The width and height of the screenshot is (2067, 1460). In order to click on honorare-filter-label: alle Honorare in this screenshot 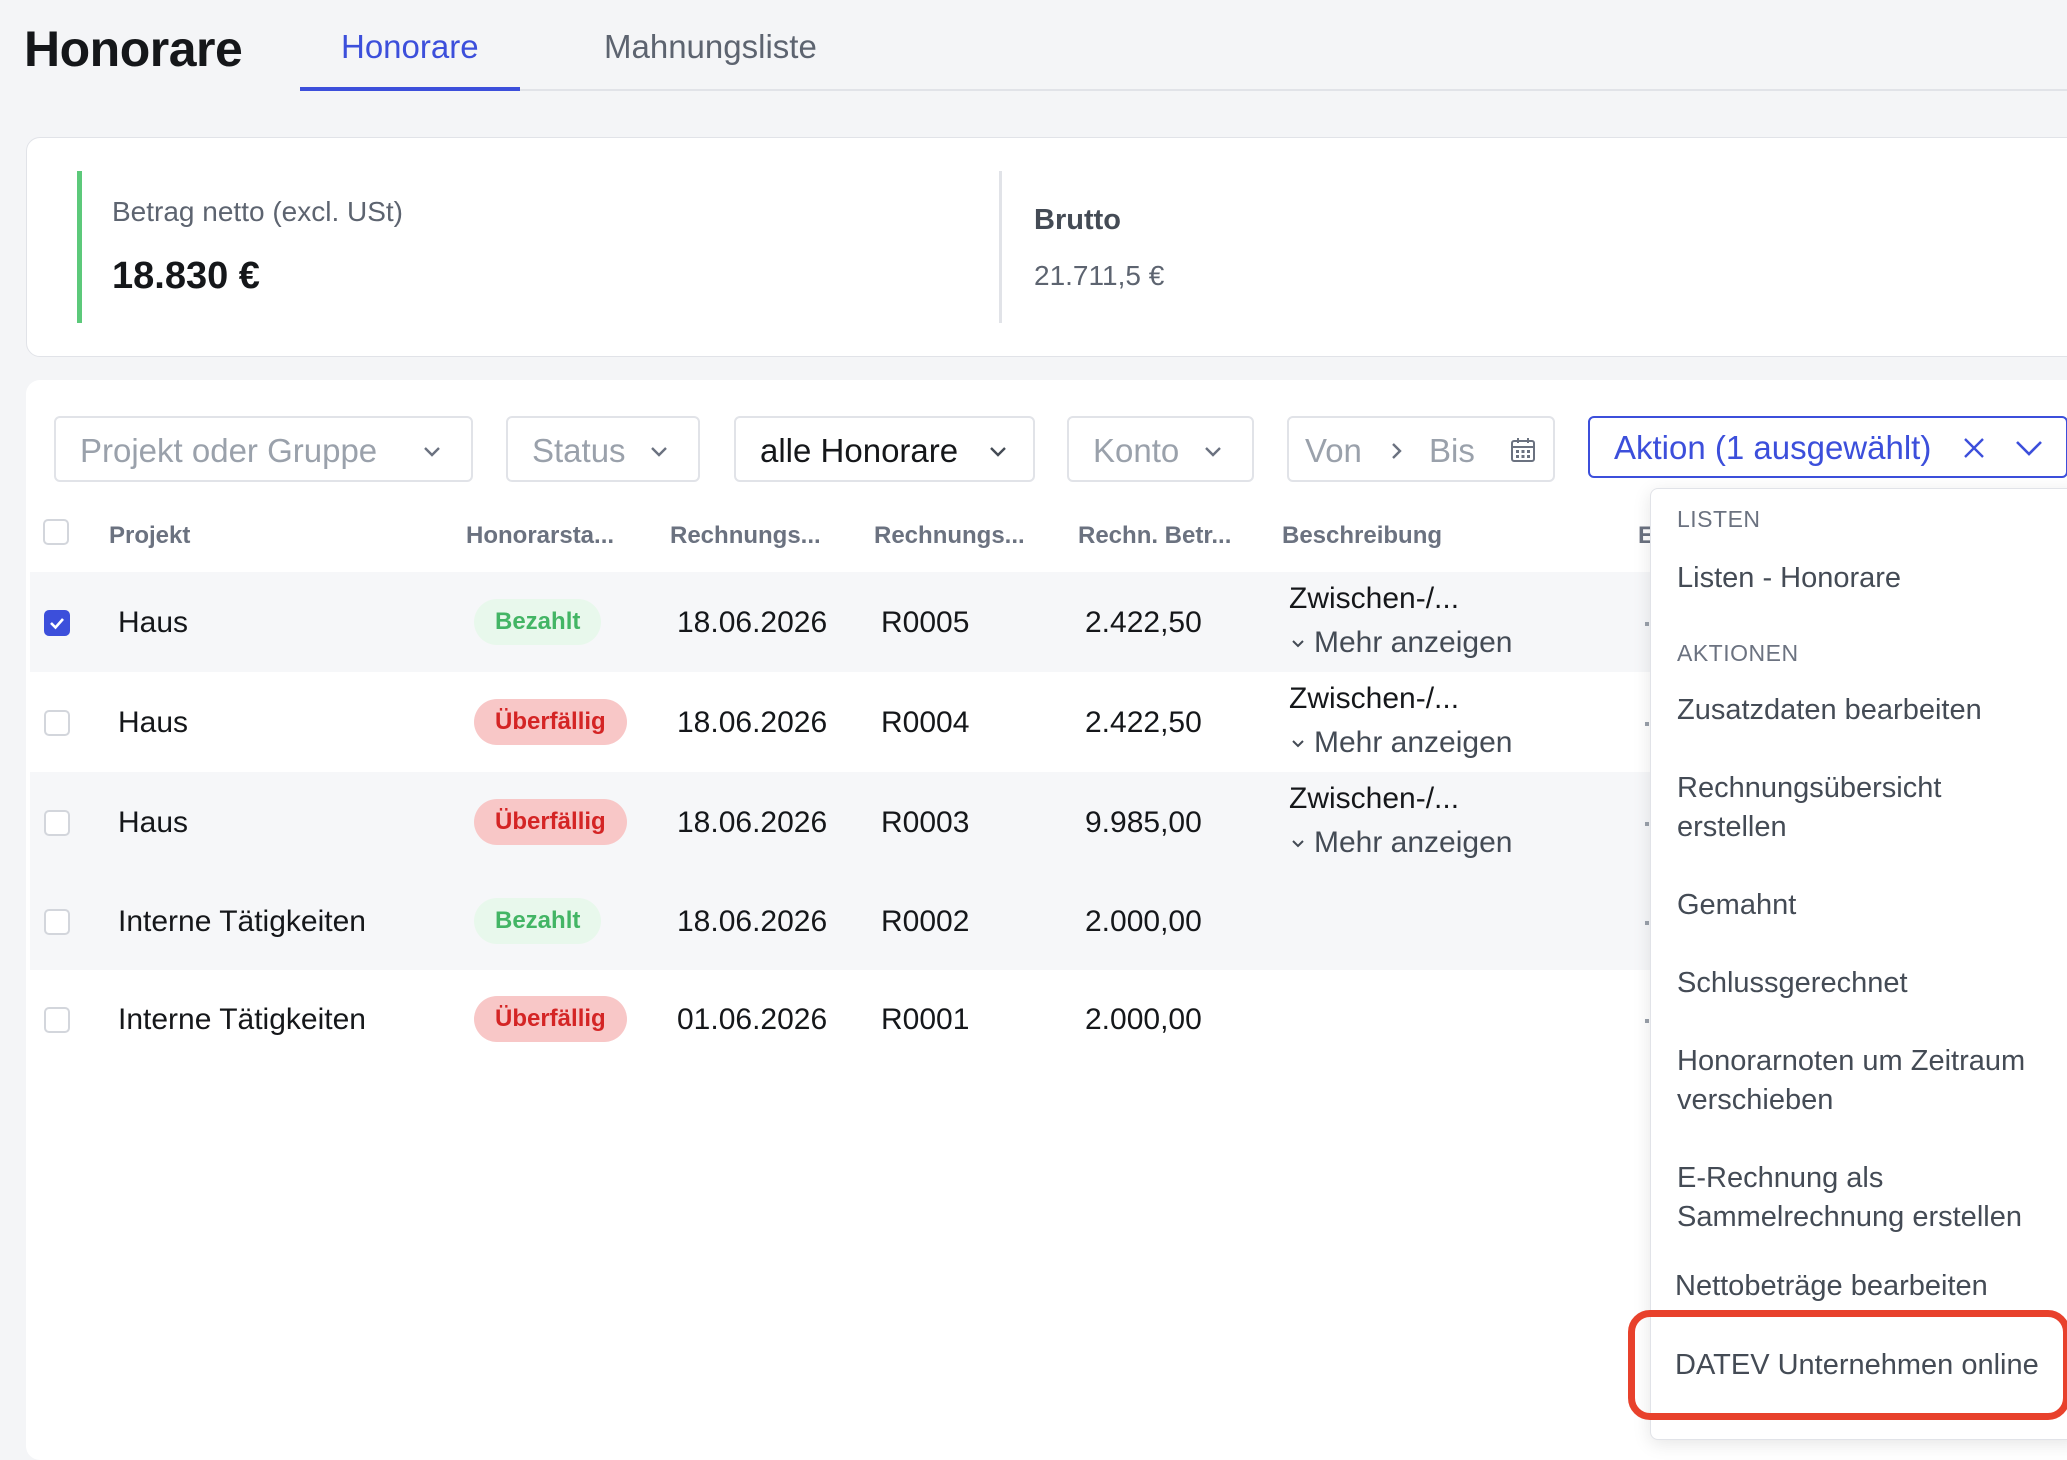, I will do `click(859, 450)`.